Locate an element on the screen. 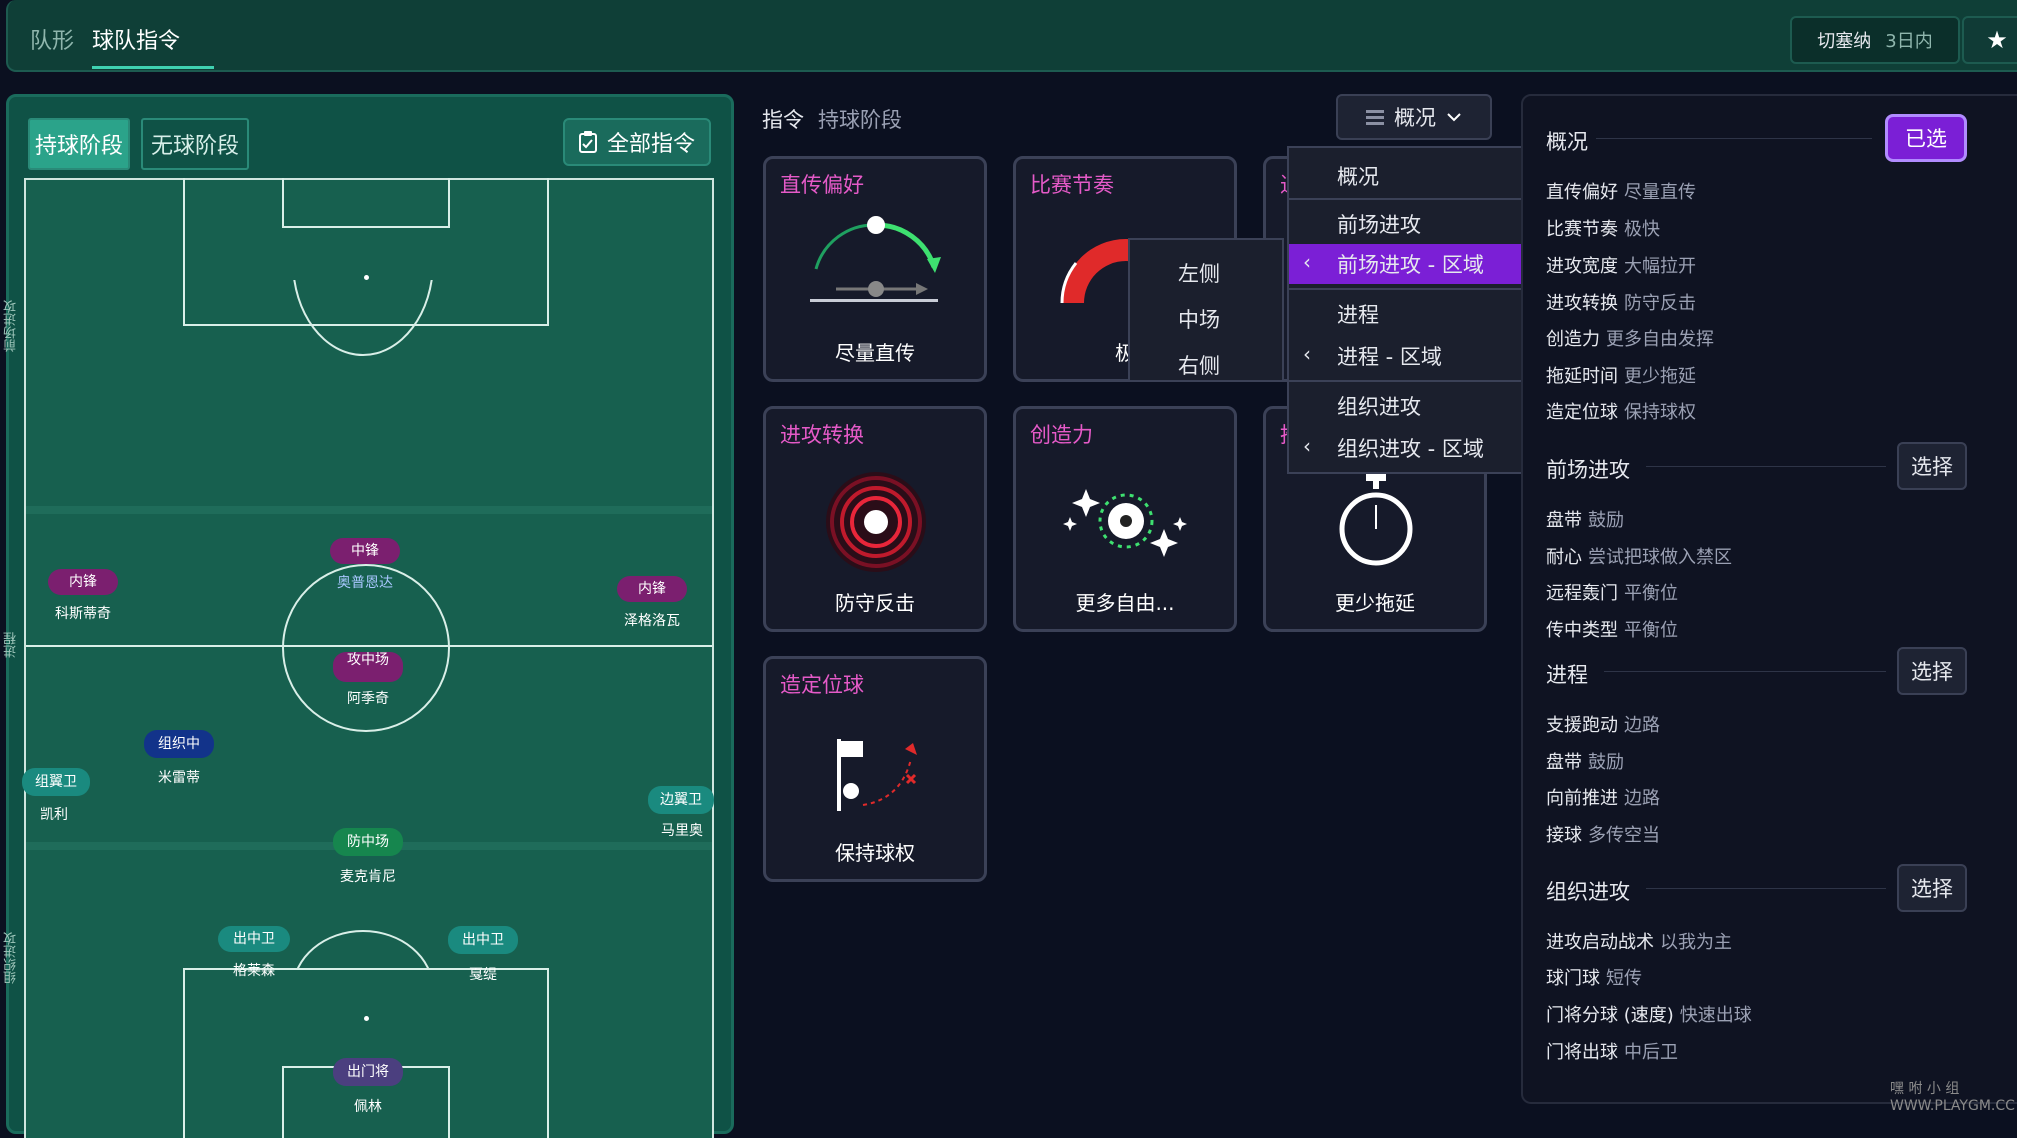 Image resolution: width=2017 pixels, height=1138 pixels. player-role-pill: 边翼卫 is located at coordinates (681, 800).